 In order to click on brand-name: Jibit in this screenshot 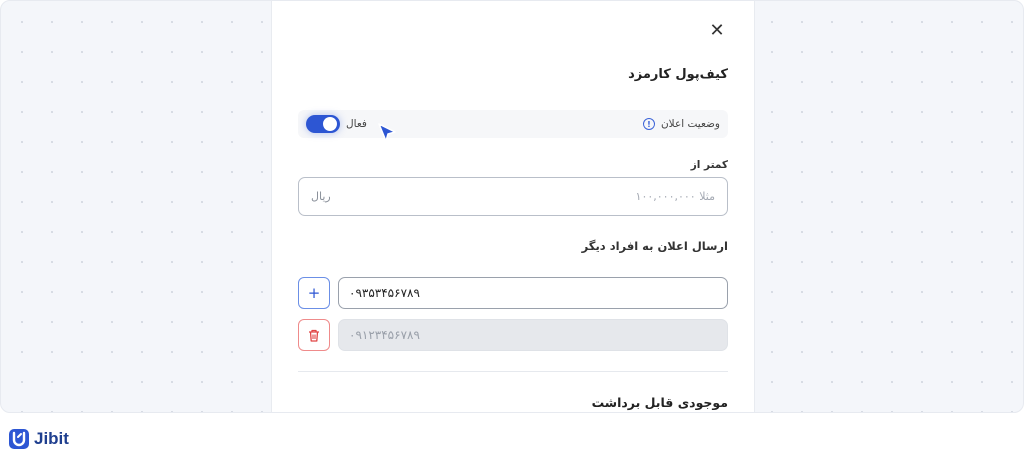, I will do `click(51, 438)`.